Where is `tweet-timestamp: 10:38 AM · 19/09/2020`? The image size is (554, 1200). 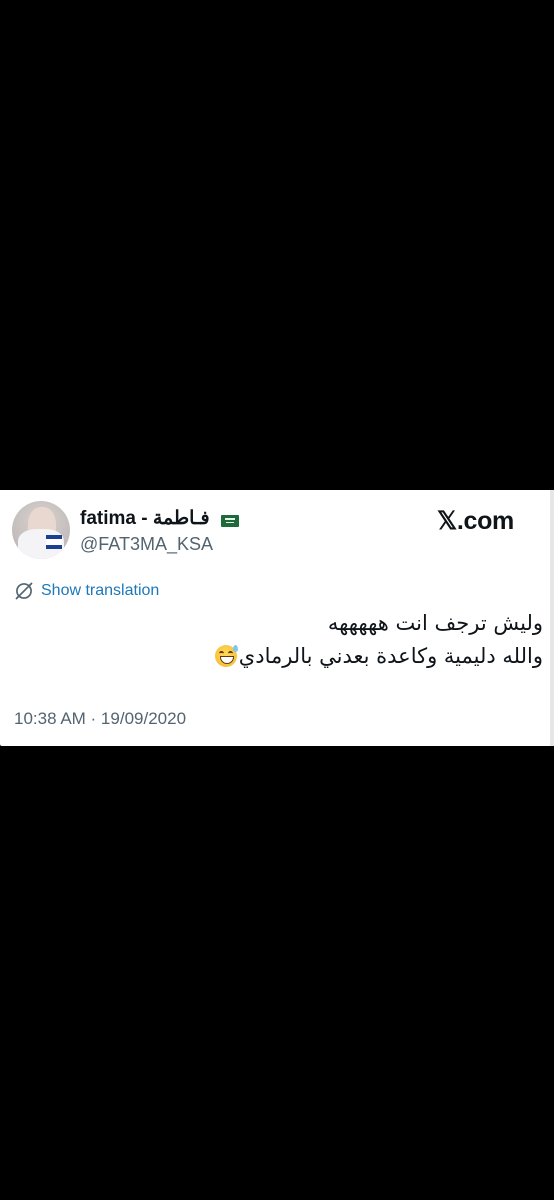 tweet-timestamp: 10:38 AM · 19/09/2020 is located at coordinates (100, 719).